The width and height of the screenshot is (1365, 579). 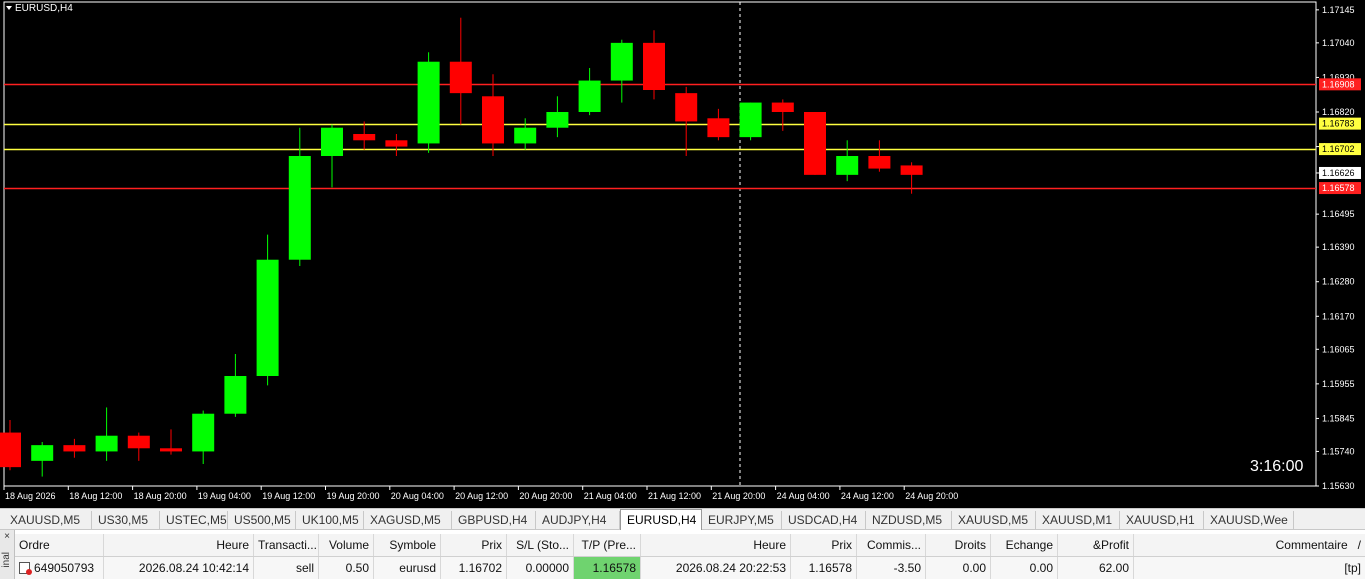 I want to click on time-tick-label: 21 Aug 04:00, so click(x=610, y=496).